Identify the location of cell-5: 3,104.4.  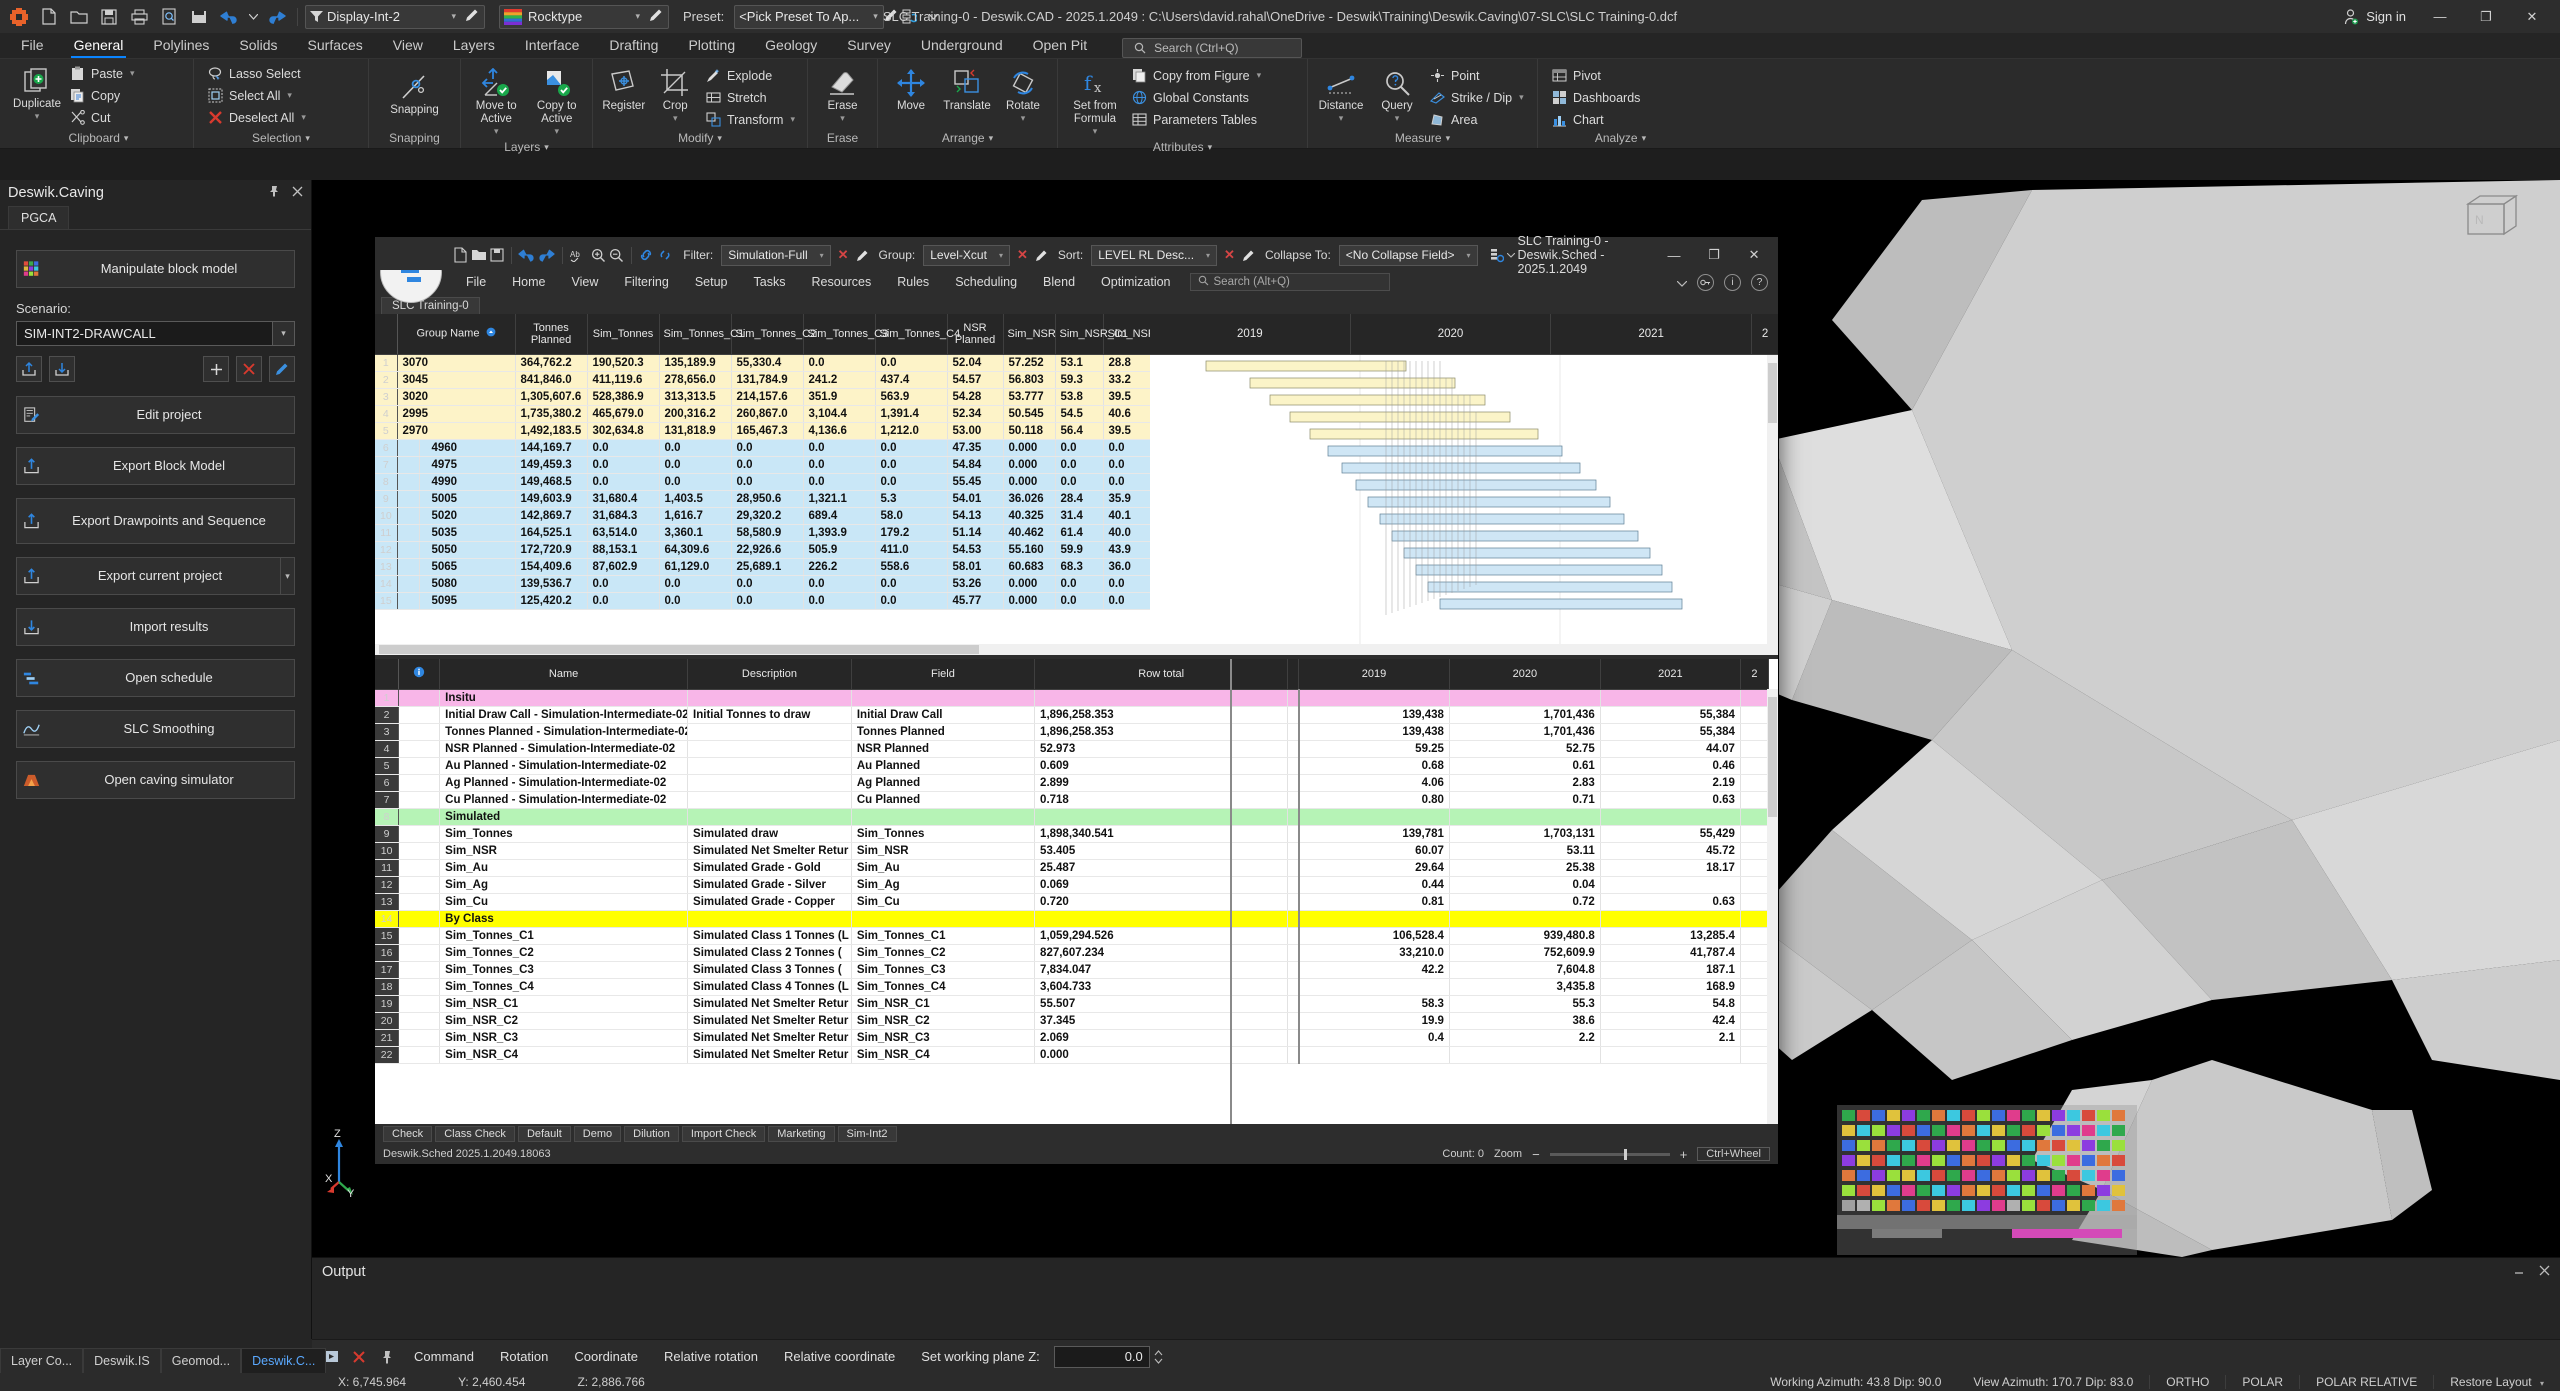
(839, 414).